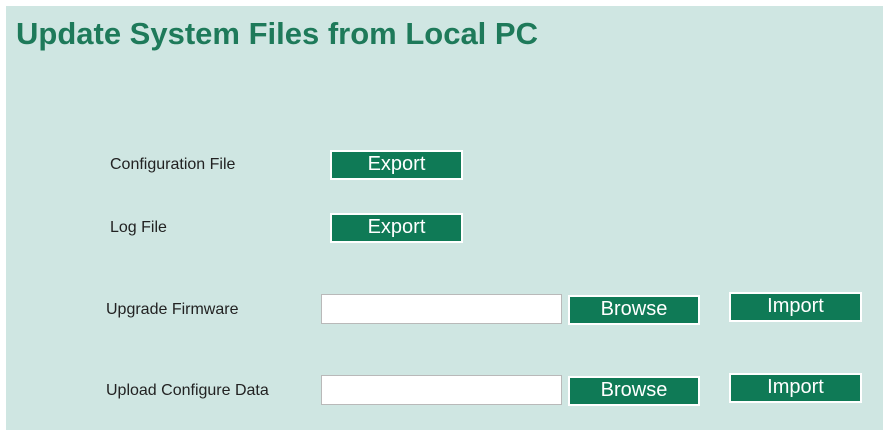 Image resolution: width=887 pixels, height=436 pixels. What do you see at coordinates (138, 227) in the screenshot?
I see `log-file-label: Log File` at bounding box center [138, 227].